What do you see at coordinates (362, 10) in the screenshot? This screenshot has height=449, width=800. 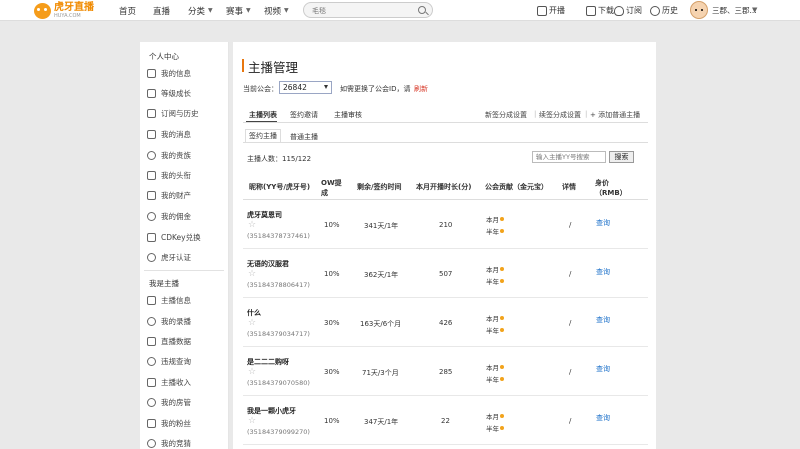 I see `header-search-input` at bounding box center [362, 10].